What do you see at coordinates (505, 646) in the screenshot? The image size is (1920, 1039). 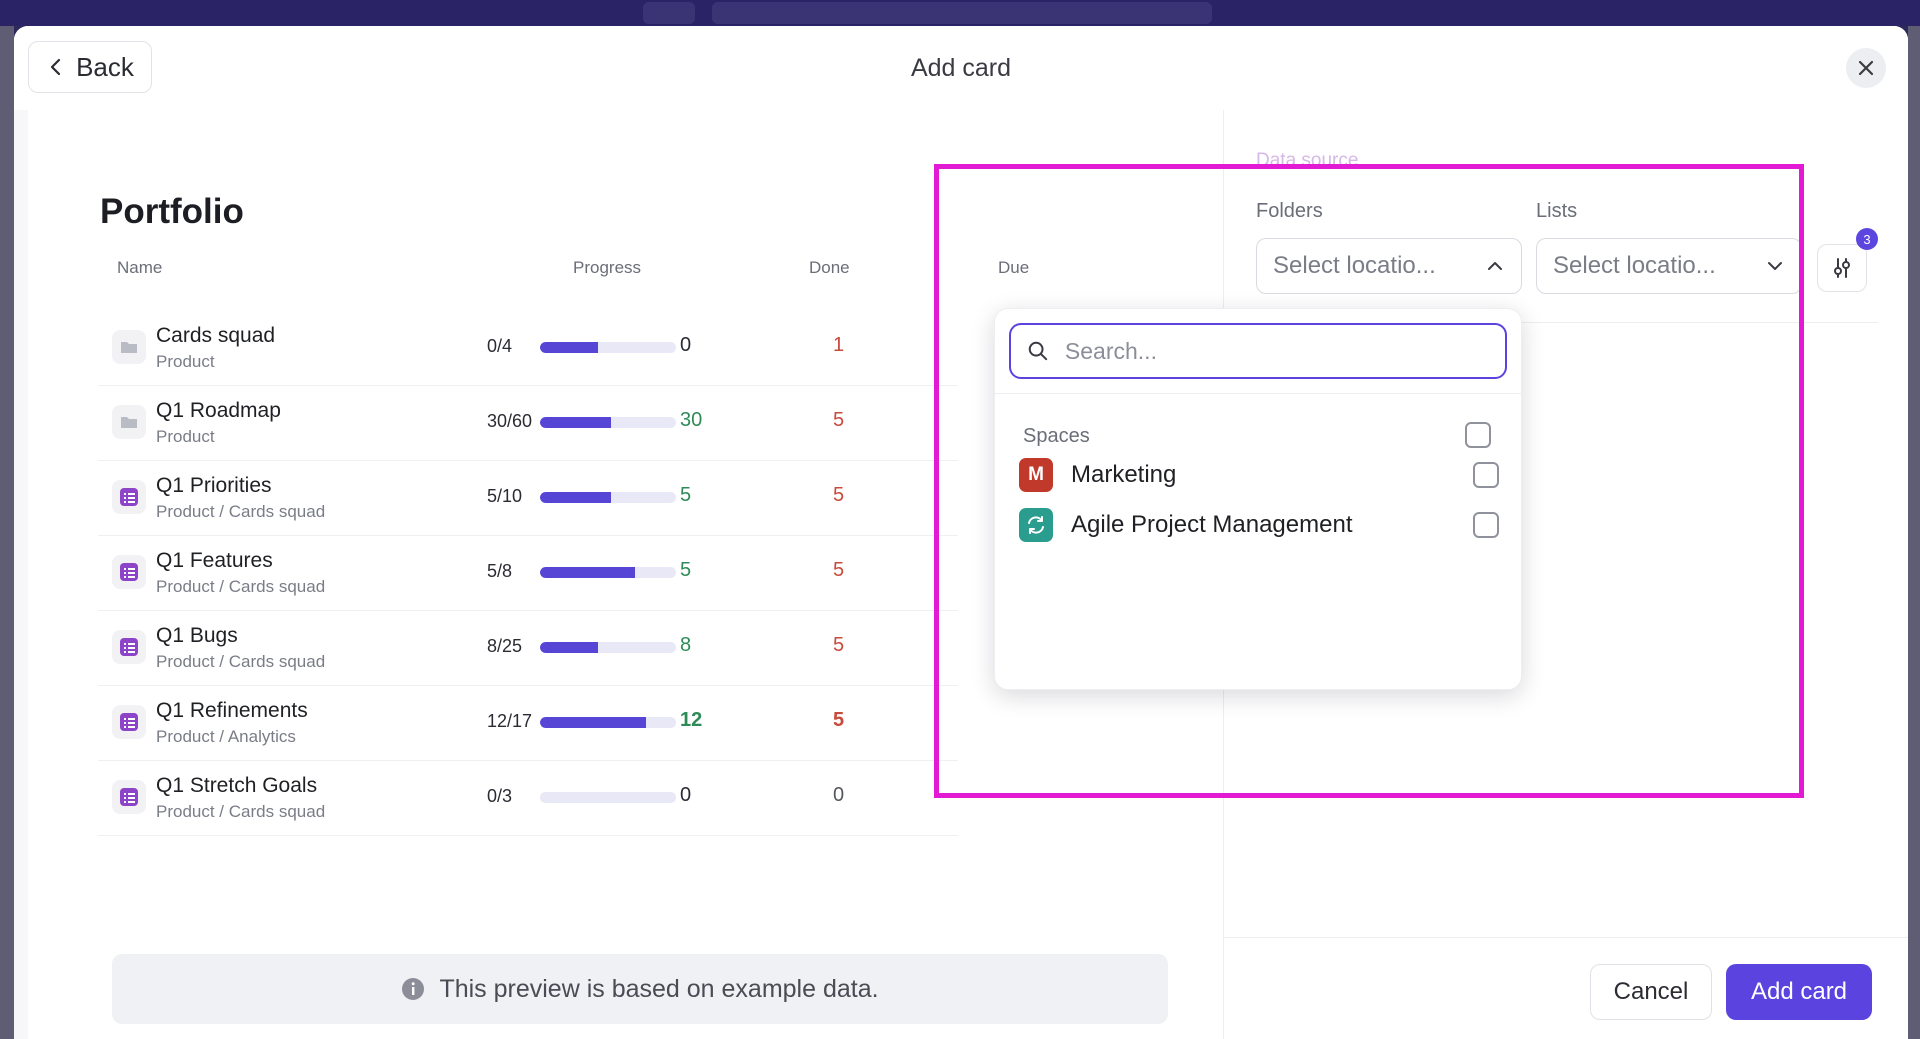 I see `row-progress-text: 8/25` at bounding box center [505, 646].